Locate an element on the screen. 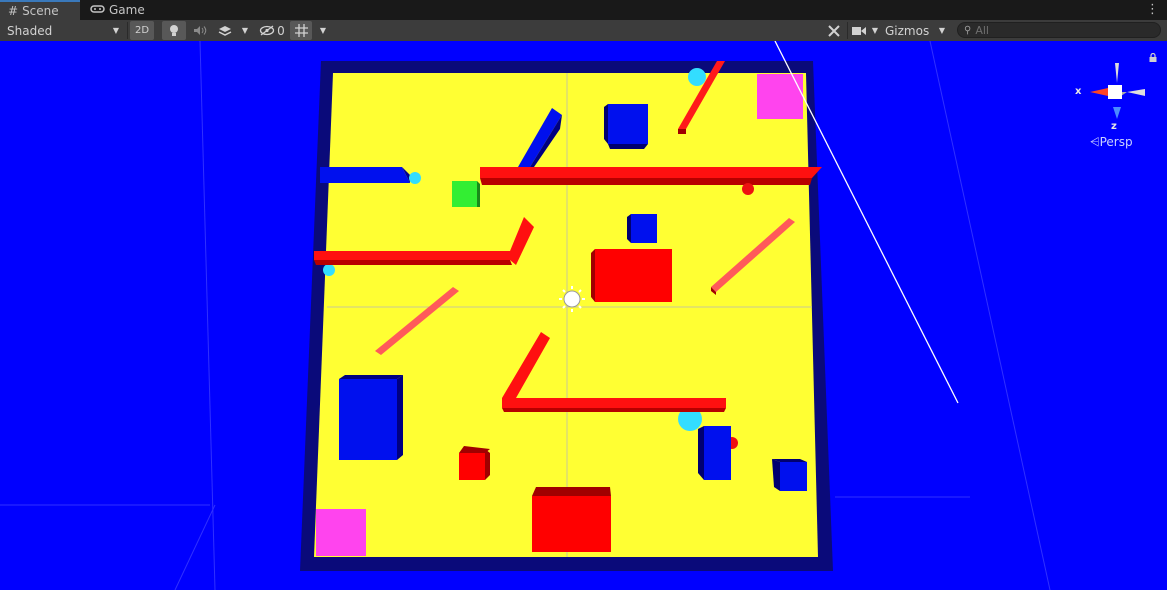 The width and height of the screenshot is (1167, 590). camera-icon is located at coordinates (859, 30).